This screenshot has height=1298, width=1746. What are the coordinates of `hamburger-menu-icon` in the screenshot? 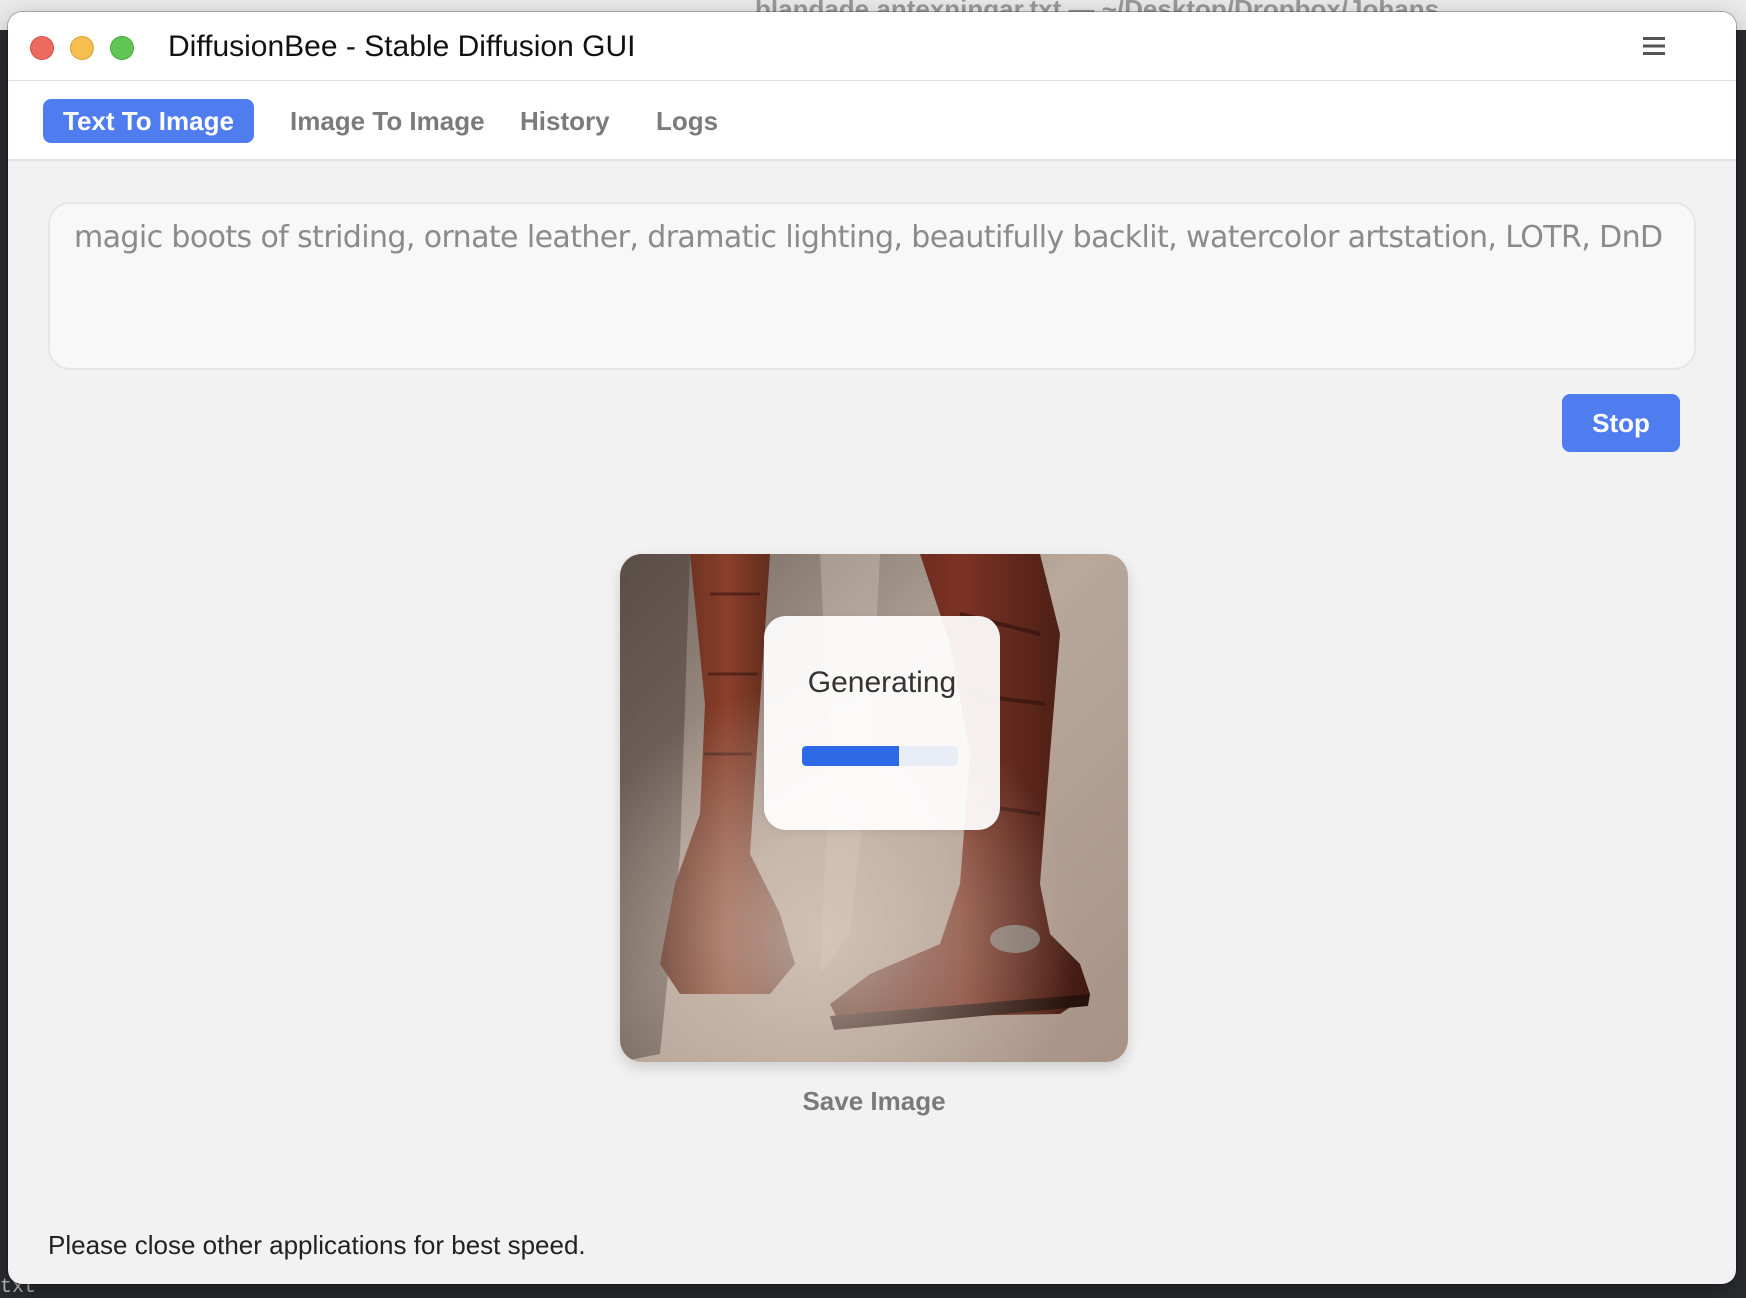 It's located at (1654, 46).